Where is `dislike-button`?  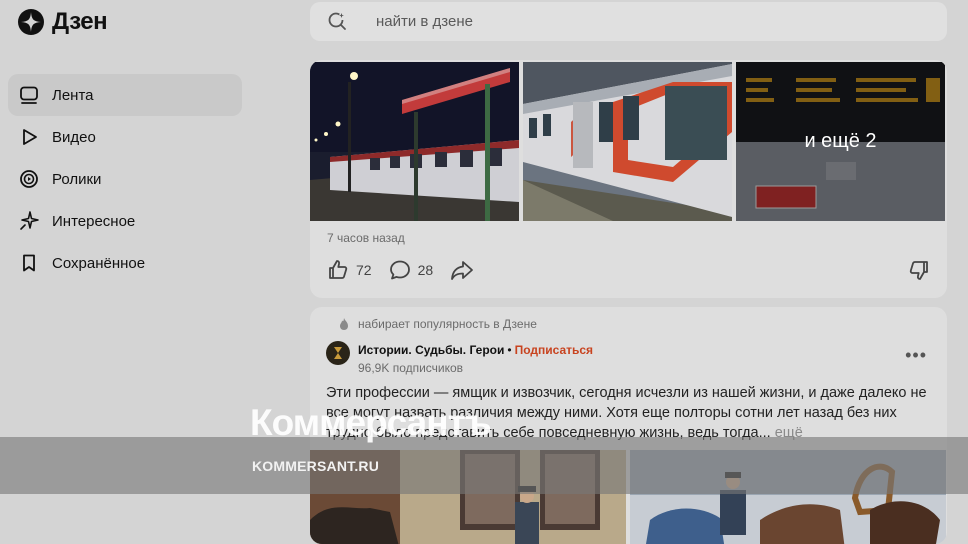 dislike-button is located at coordinates (919, 272).